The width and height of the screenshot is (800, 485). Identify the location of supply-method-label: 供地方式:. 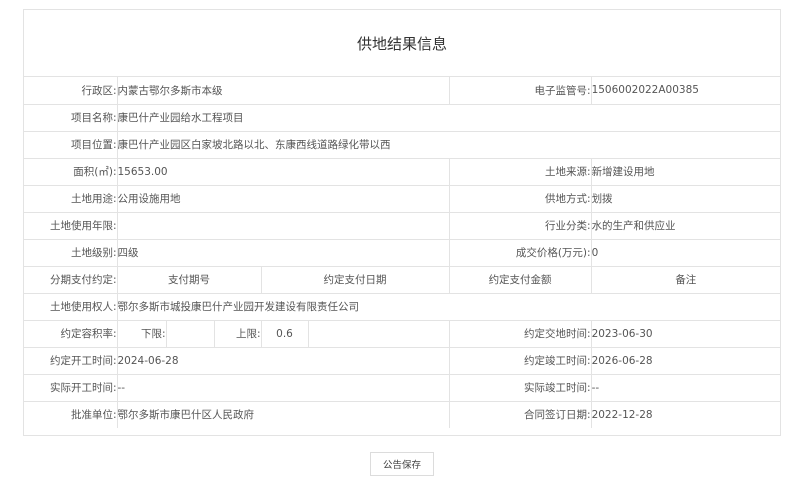
(520, 199).